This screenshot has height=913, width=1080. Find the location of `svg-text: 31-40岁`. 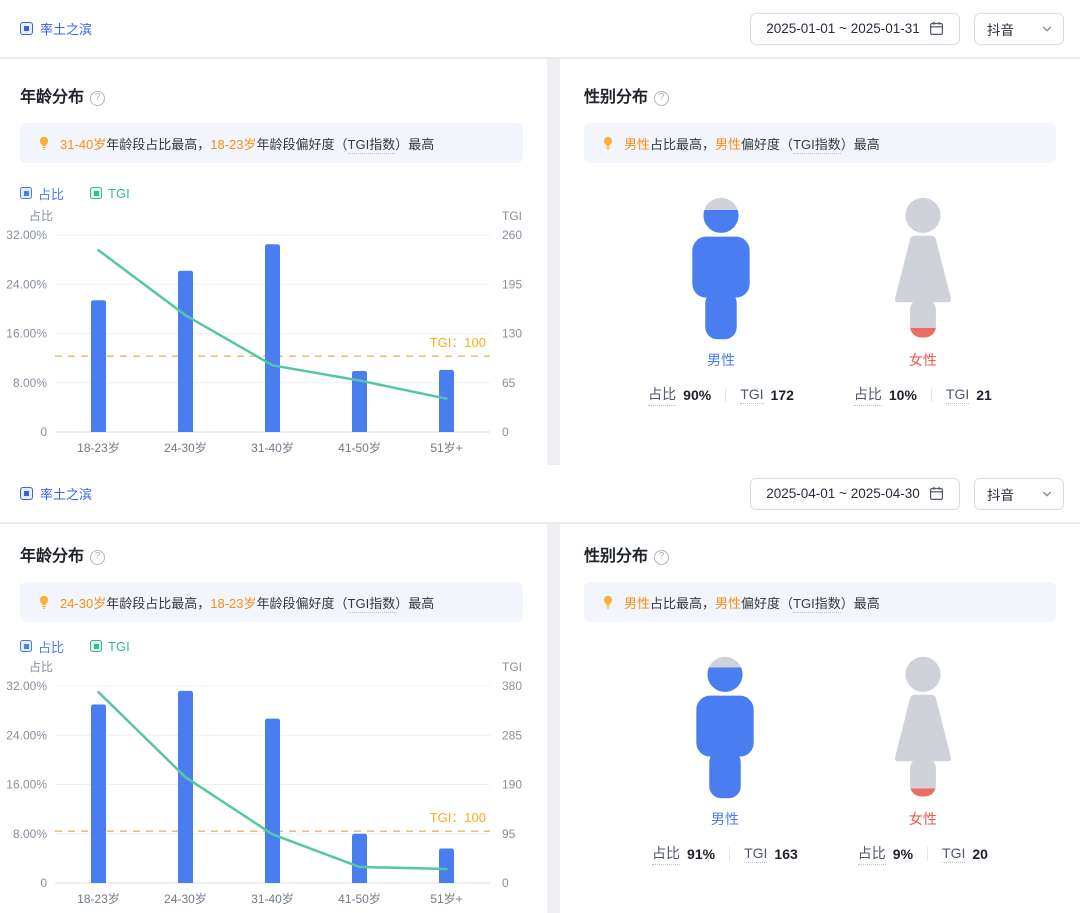

svg-text: 31-40岁 is located at coordinates (272, 898).